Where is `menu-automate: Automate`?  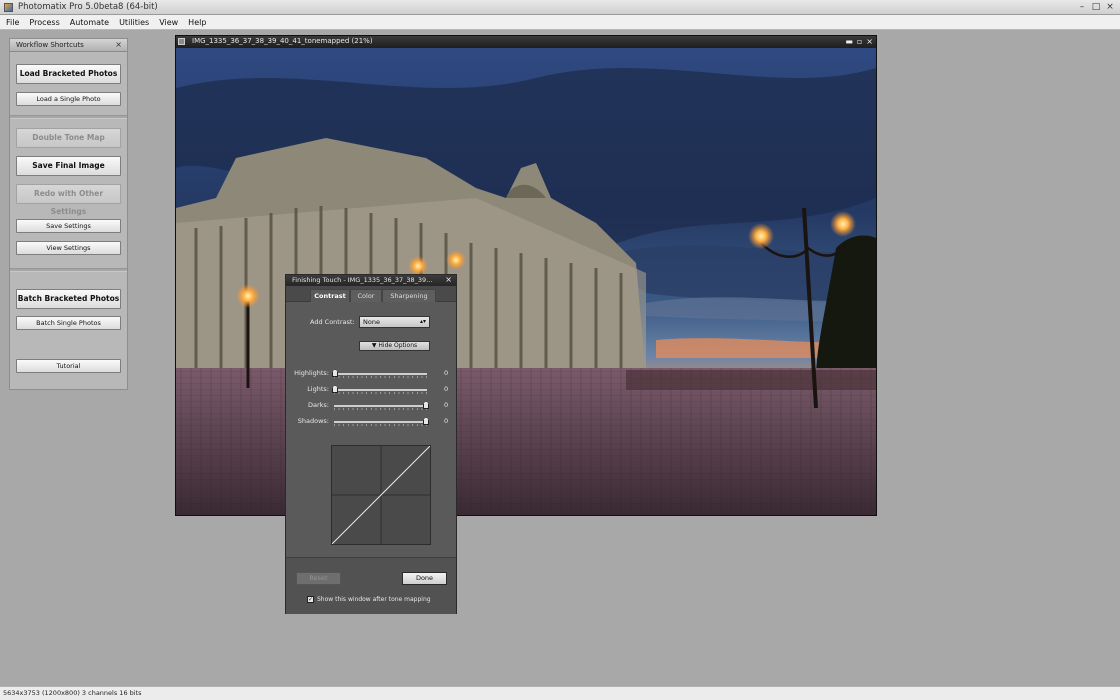 menu-automate: Automate is located at coordinates (89, 22).